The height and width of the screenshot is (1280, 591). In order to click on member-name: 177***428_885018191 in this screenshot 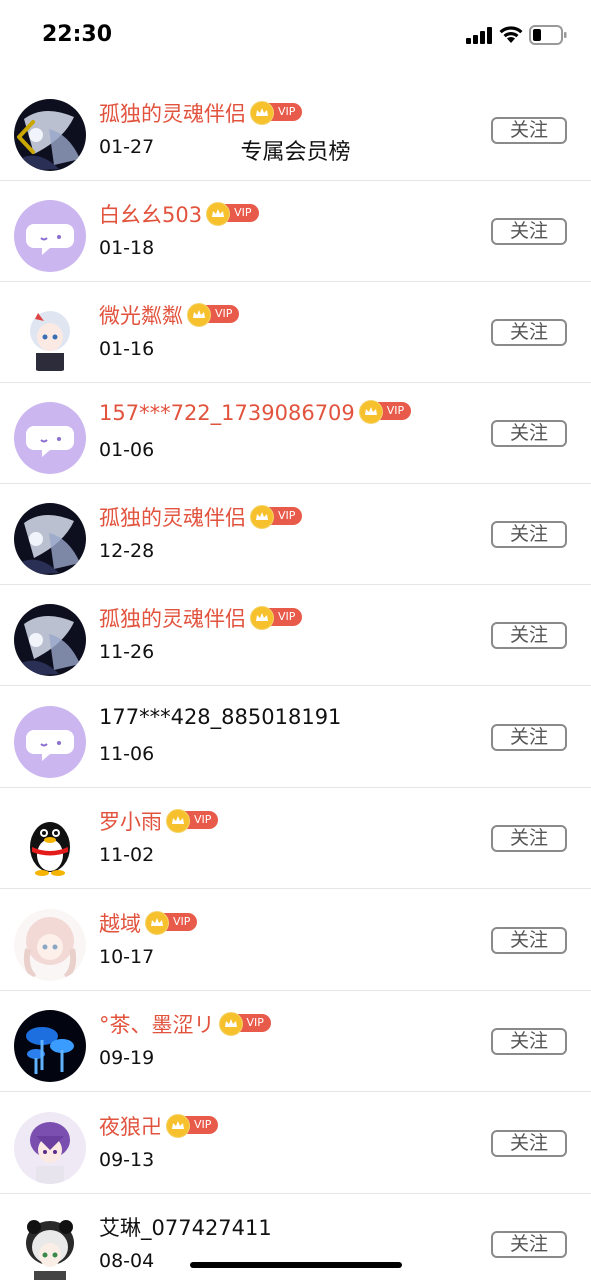, I will do `click(220, 717)`.